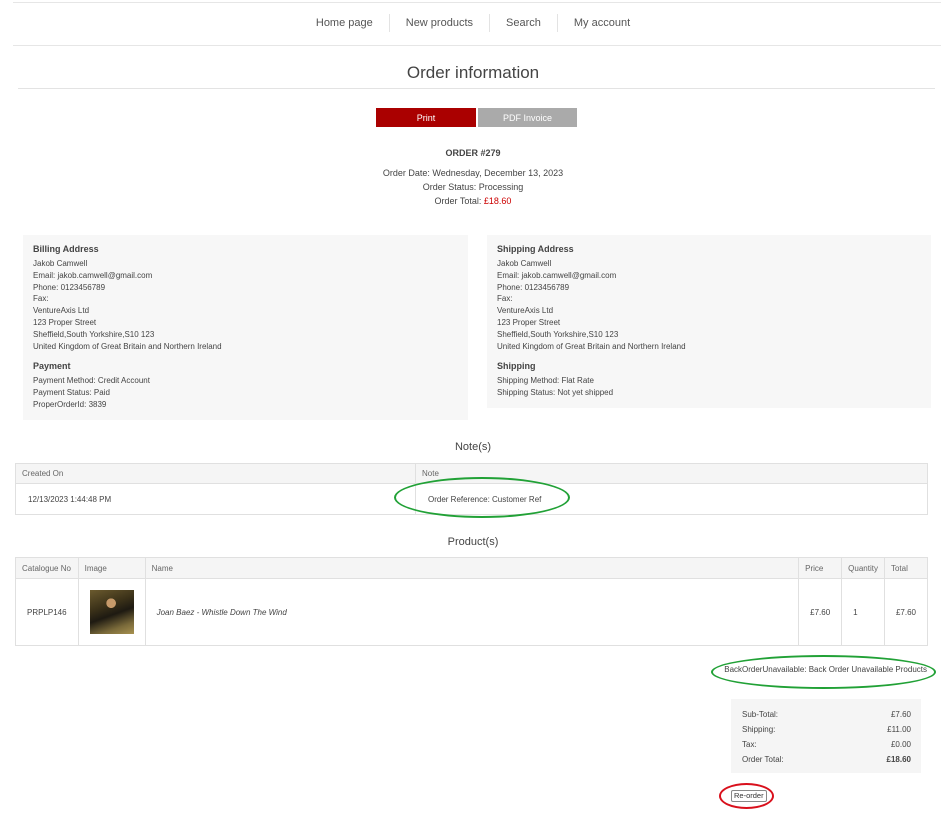 The height and width of the screenshot is (815, 946). I want to click on nav-bottom-divider, so click(477, 45).